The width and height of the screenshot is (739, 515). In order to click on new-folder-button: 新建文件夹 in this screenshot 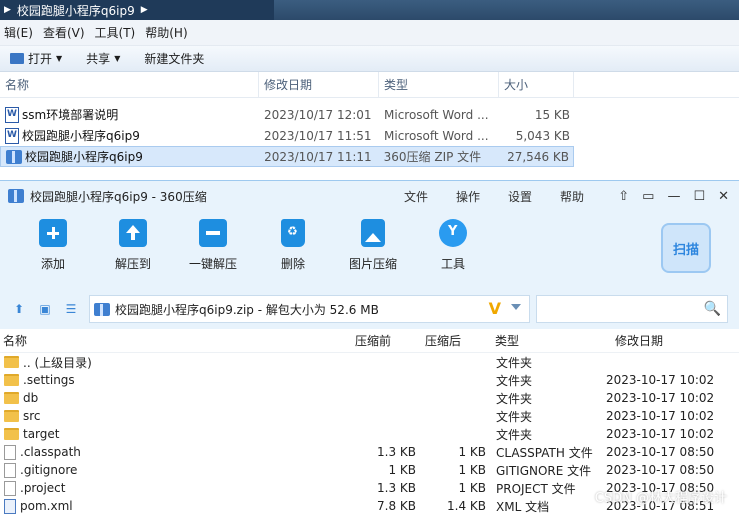, I will do `click(174, 58)`.